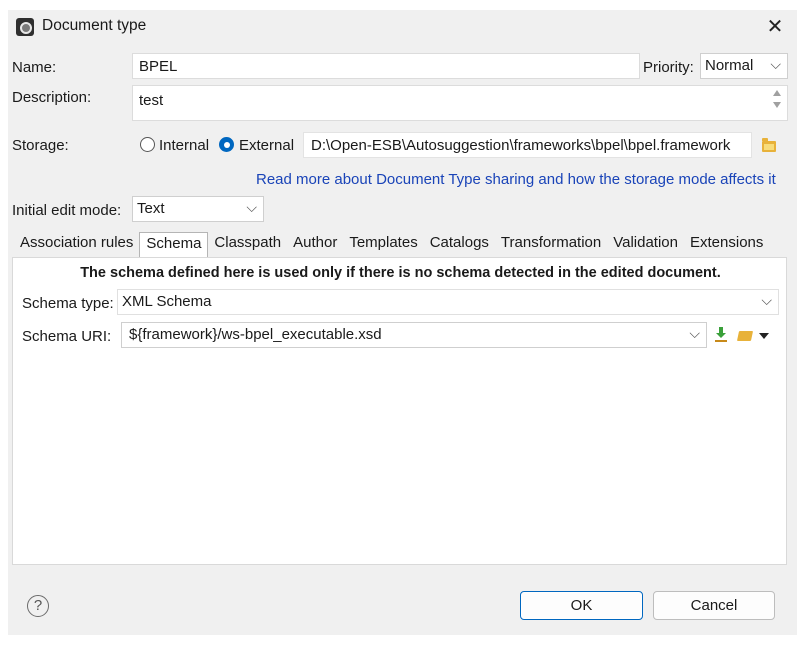  What do you see at coordinates (147, 144) in the screenshot?
I see `storage-internal-radio` at bounding box center [147, 144].